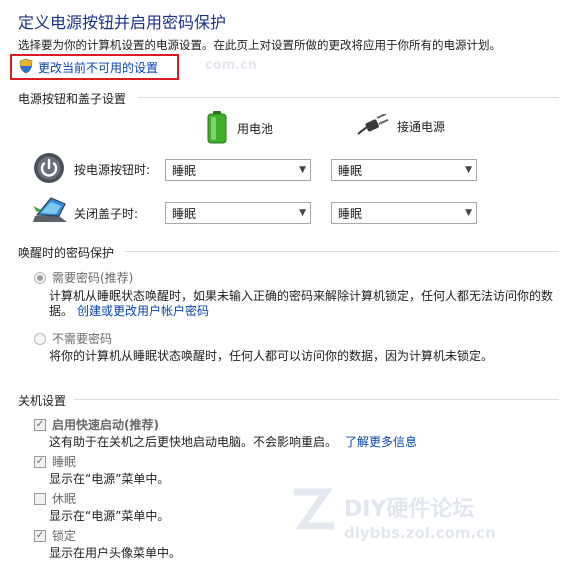 The width and height of the screenshot is (571, 579). I want to click on hibernate-desc: 显示在“电源”菜单中。, so click(109, 516).